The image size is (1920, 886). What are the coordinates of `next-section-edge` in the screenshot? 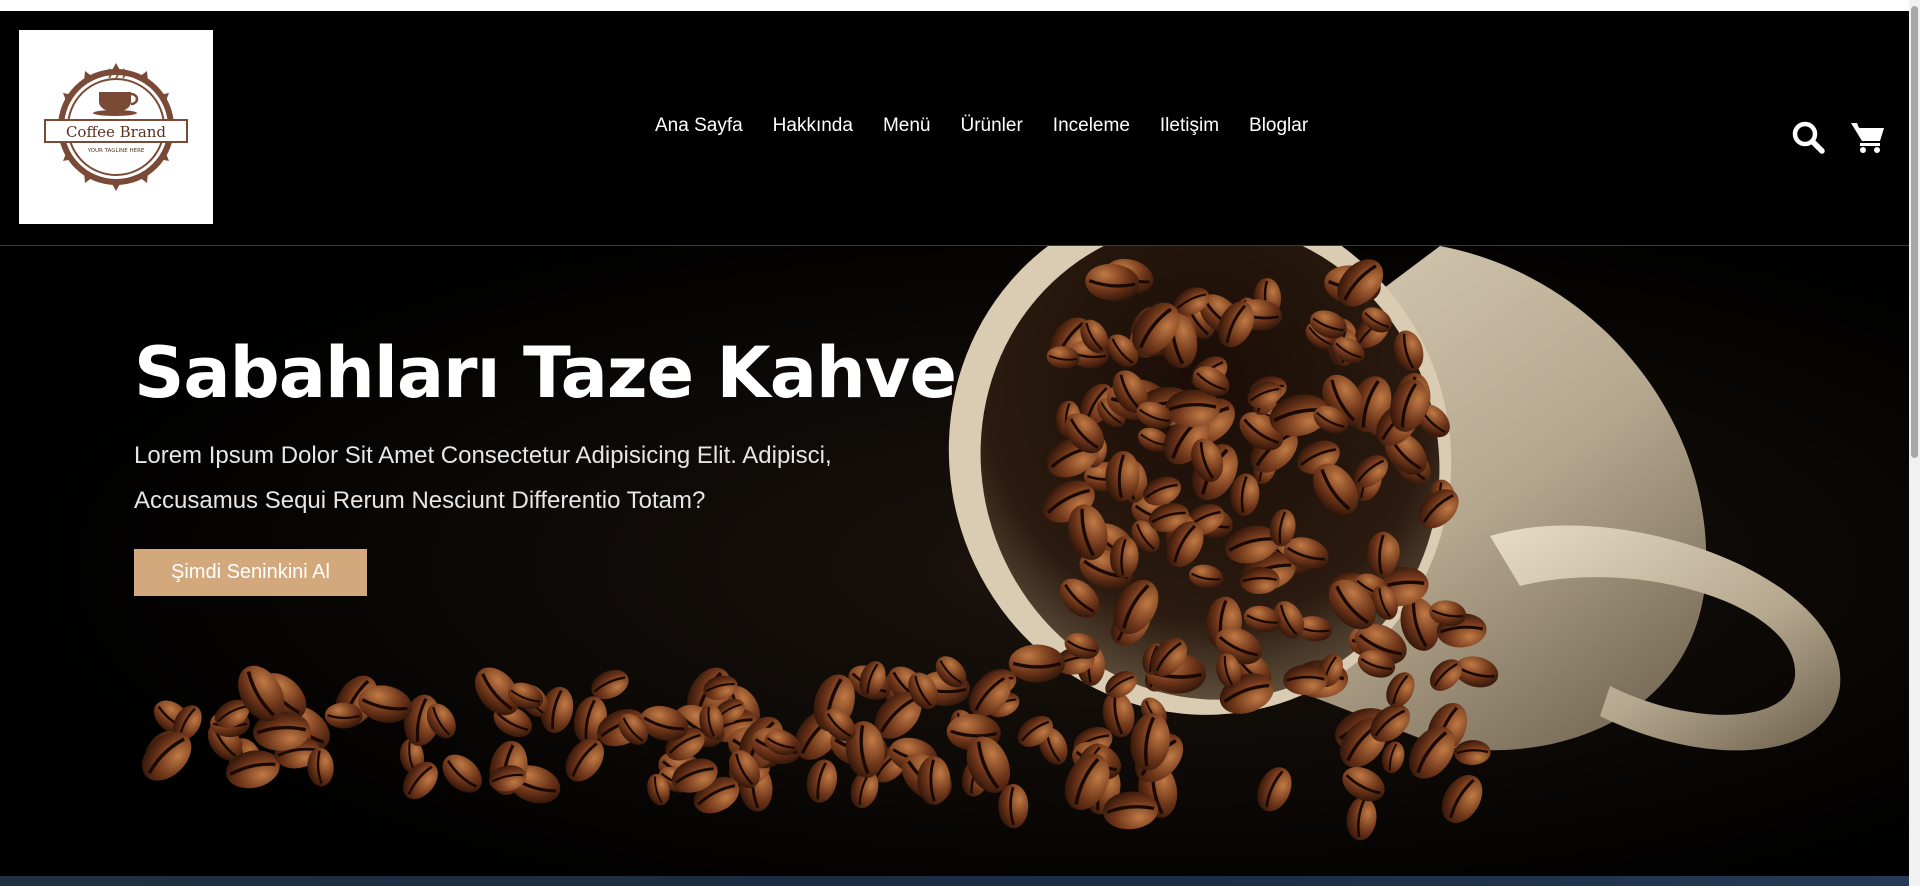 It's located at (954, 881).